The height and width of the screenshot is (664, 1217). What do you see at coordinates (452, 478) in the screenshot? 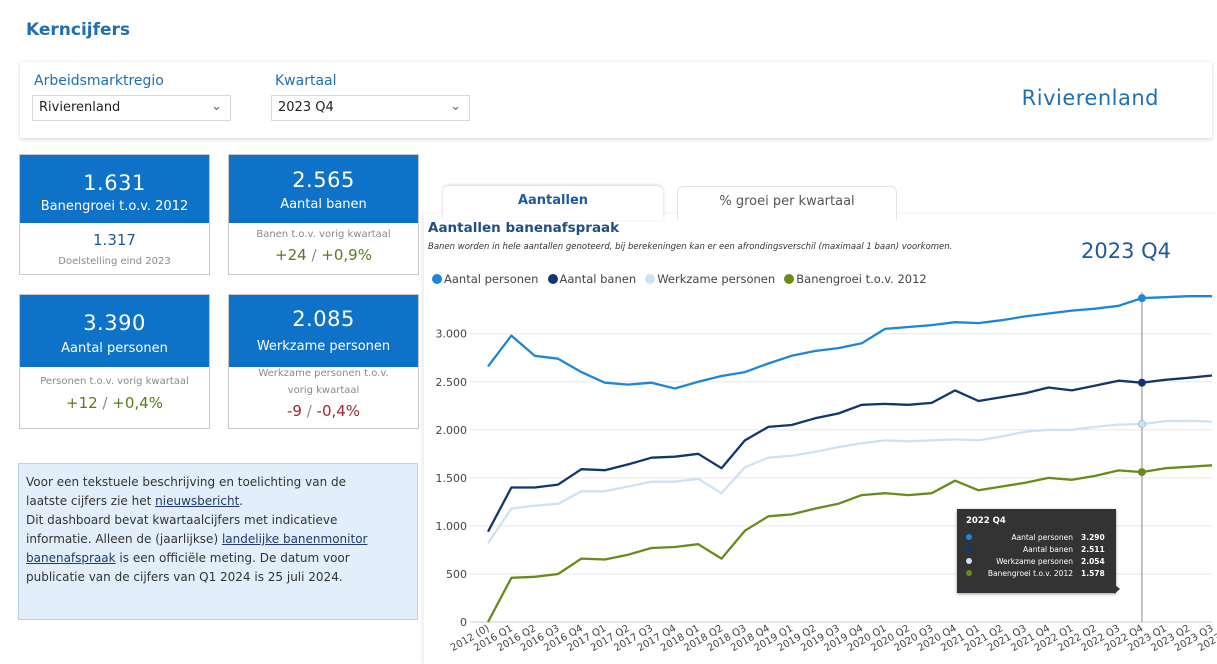
I see `y-tick-label: 1.500` at bounding box center [452, 478].